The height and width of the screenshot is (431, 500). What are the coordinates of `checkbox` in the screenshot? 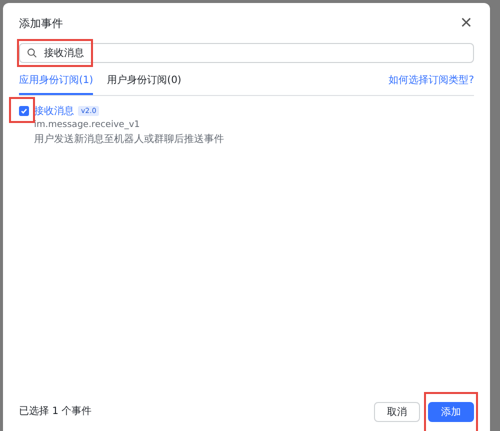 It's located at (24, 111).